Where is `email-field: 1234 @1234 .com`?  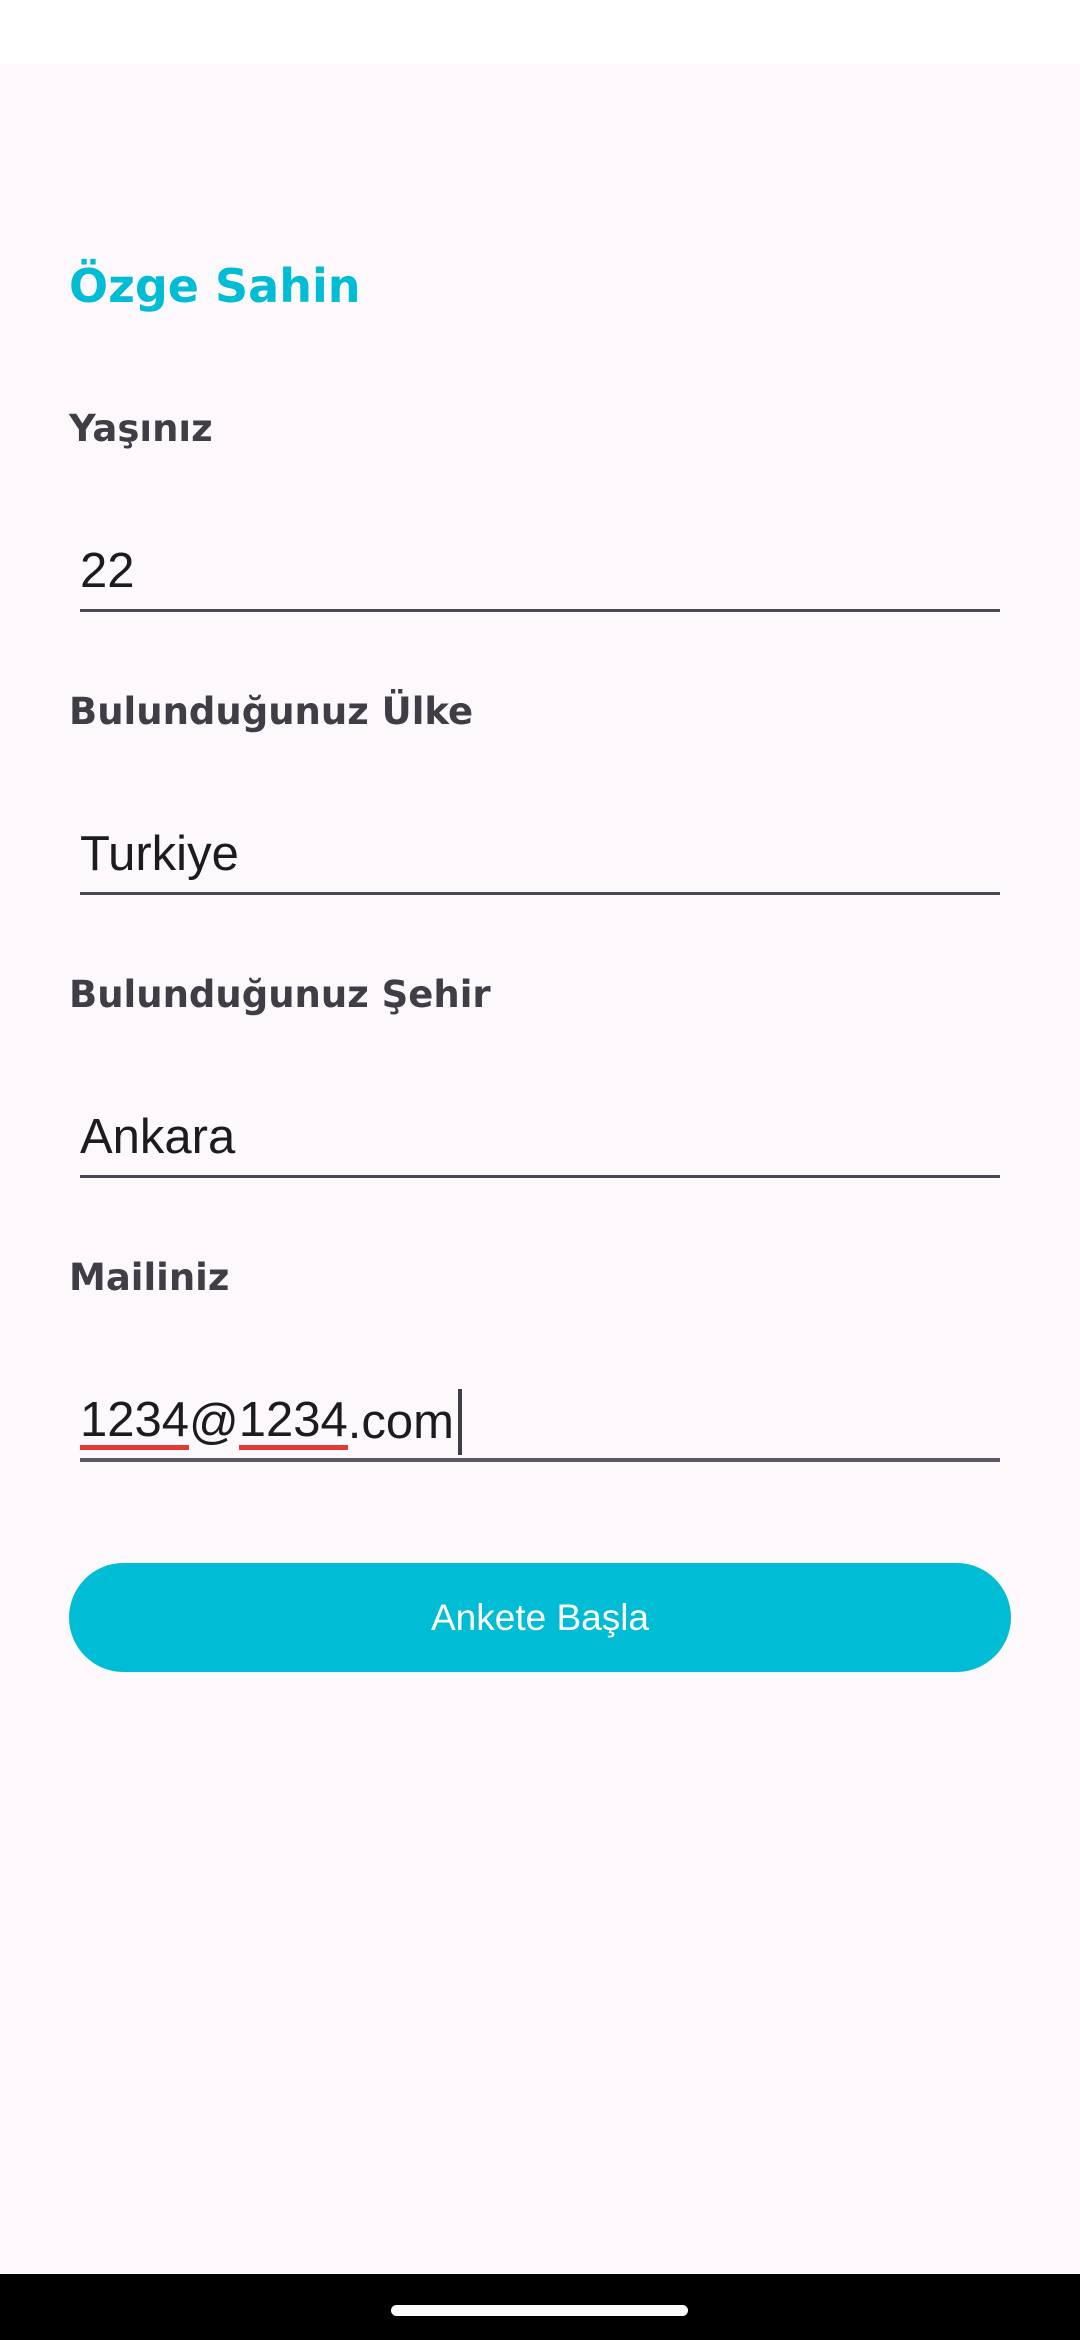 email-field: 1234 @1234 .com is located at coordinates (540, 1422).